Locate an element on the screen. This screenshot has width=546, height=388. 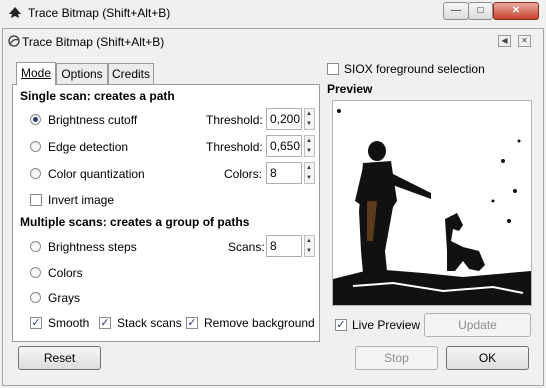
multi-scan-heading: Multiple scans: creates a group of paths is located at coordinates (135, 222).